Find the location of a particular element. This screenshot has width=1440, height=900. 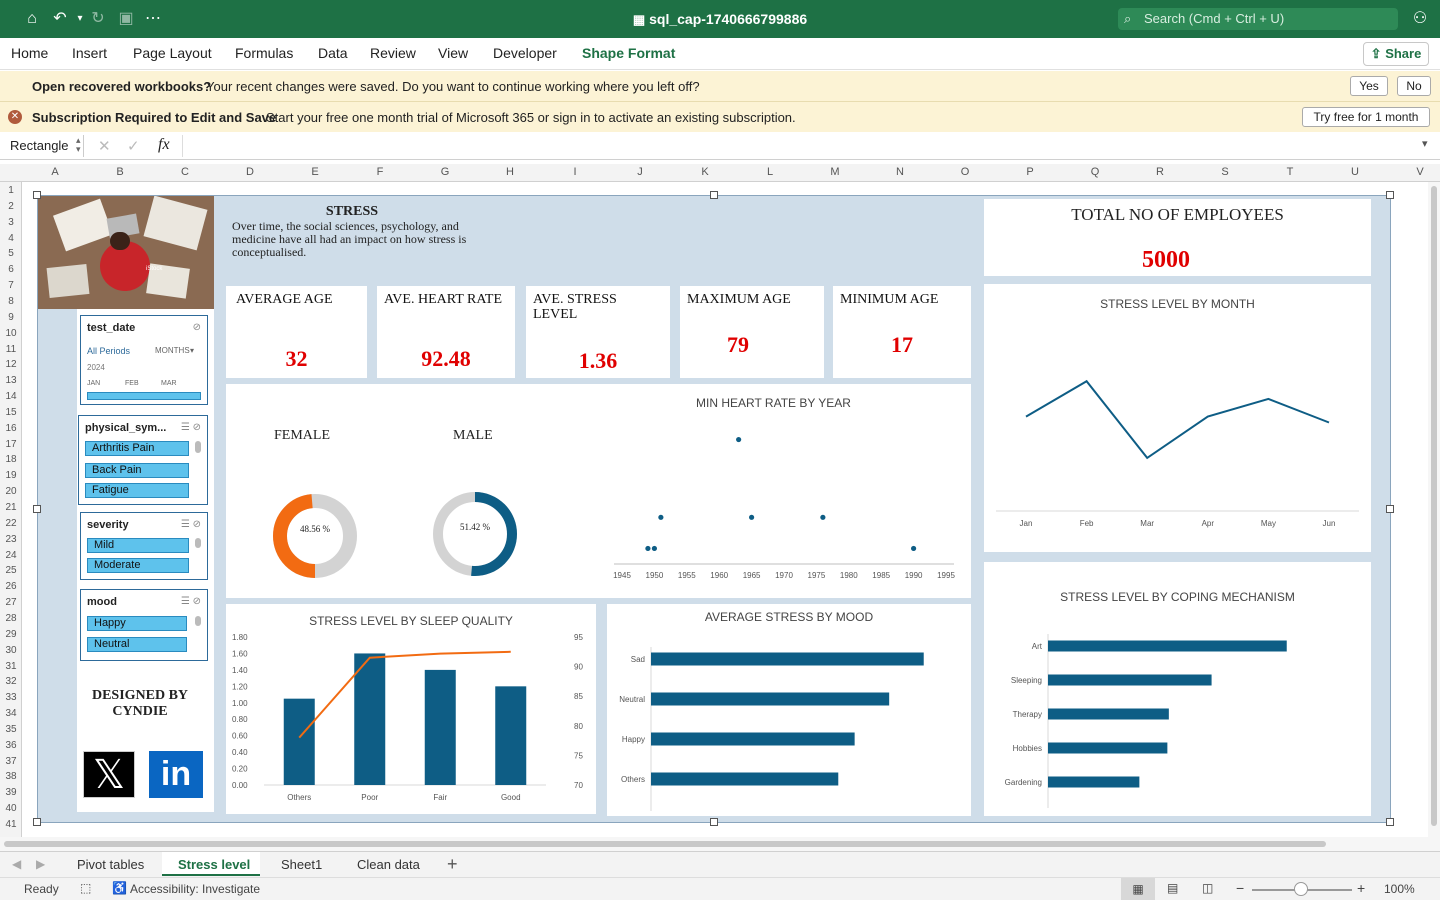

row-header: 24 is located at coordinates (11, 555).